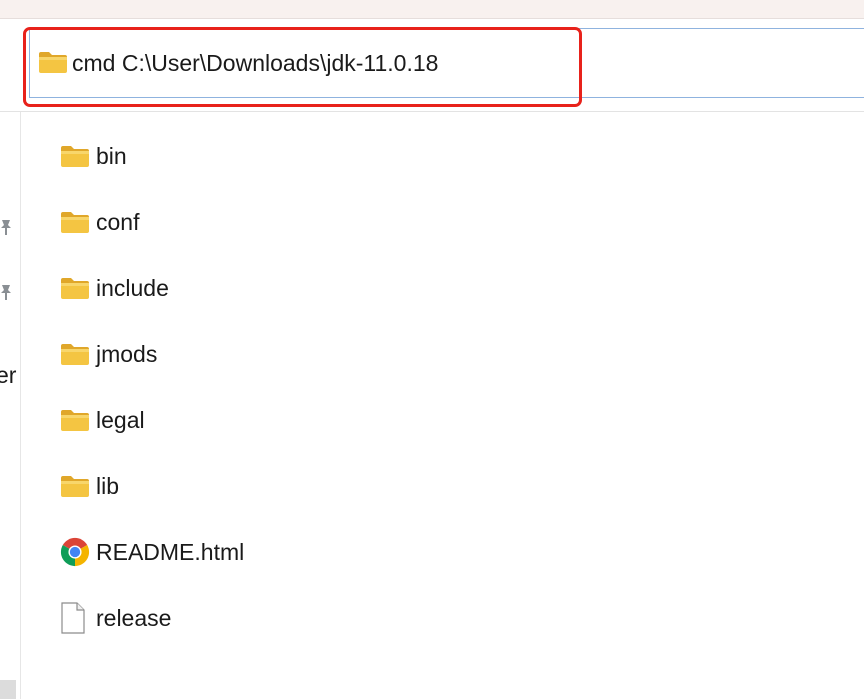 The width and height of the screenshot is (864, 699). I want to click on list-item-release: release, so click(115, 618).